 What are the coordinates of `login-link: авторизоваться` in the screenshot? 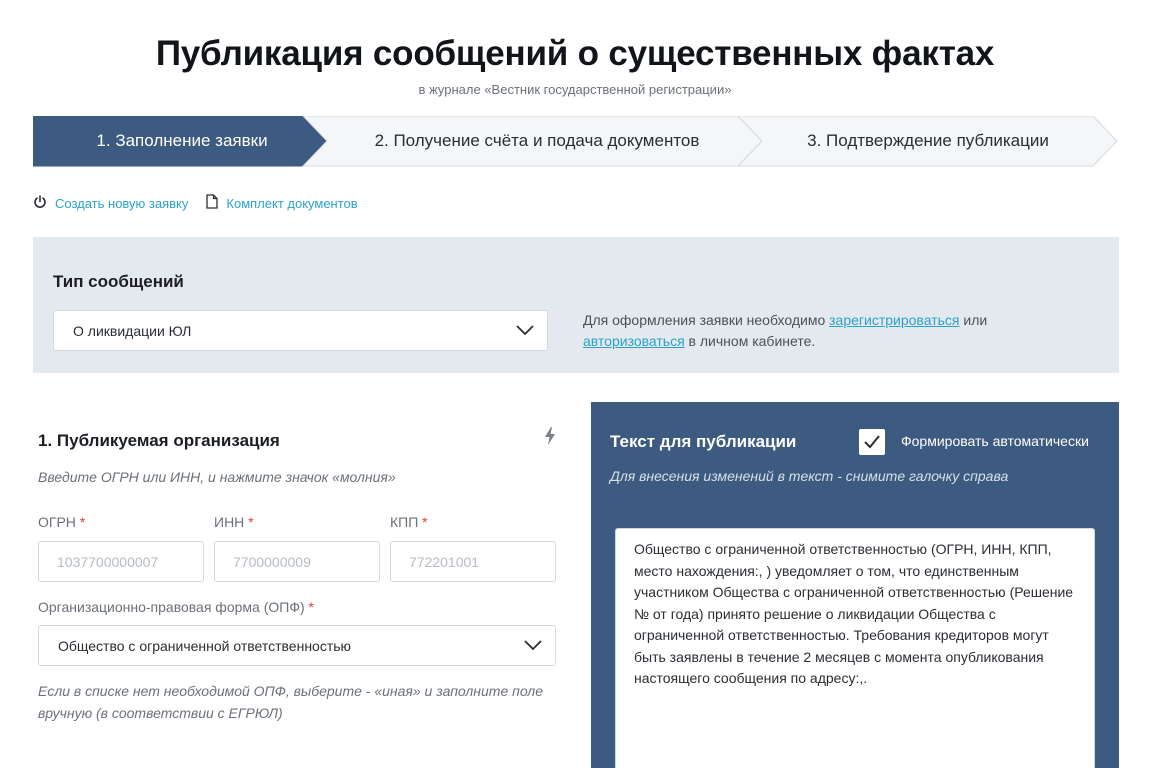 It's located at (634, 341).